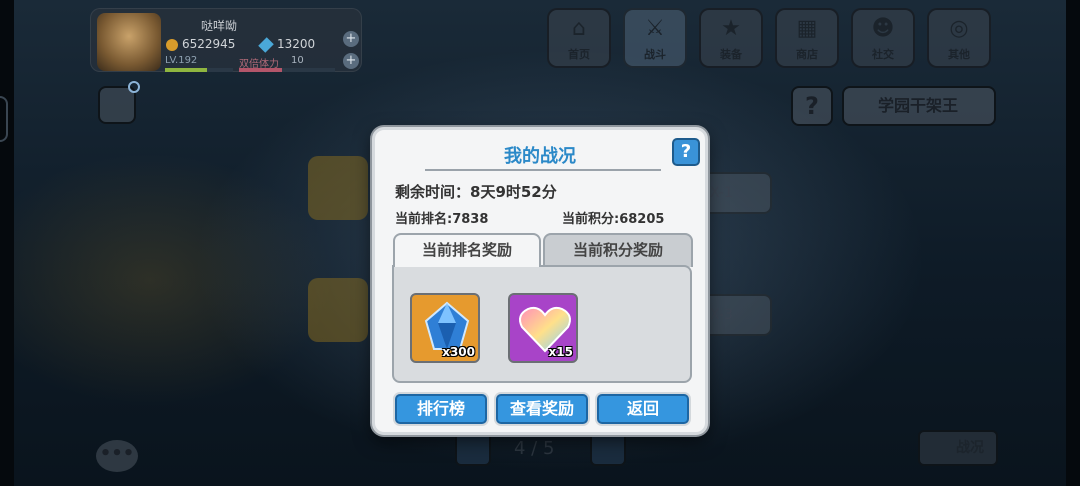 The image size is (1080, 486). What do you see at coordinates (721, 193) in the screenshot?
I see `stage-top-label: X-1` at bounding box center [721, 193].